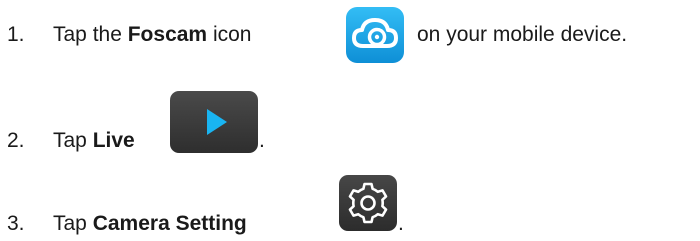 The image size is (700, 241). What do you see at coordinates (16, 223) in the screenshot?
I see `step-number: 3.` at bounding box center [16, 223].